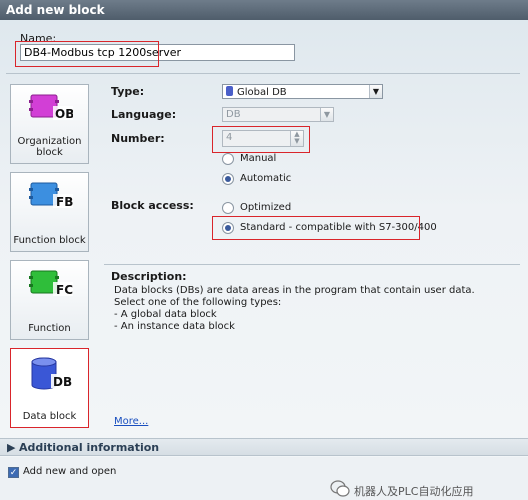  Describe the element at coordinates (49, 141) in the screenshot. I see `organization-block-label-1: Organization` at that location.